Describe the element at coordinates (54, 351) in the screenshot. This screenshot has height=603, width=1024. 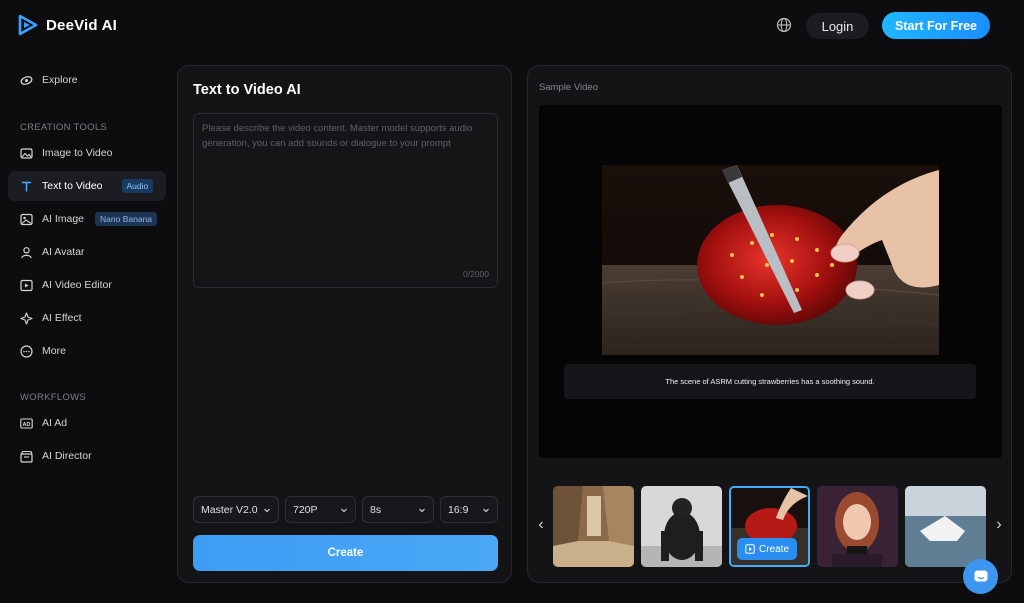
I see `sidebar-item-label: More` at that location.